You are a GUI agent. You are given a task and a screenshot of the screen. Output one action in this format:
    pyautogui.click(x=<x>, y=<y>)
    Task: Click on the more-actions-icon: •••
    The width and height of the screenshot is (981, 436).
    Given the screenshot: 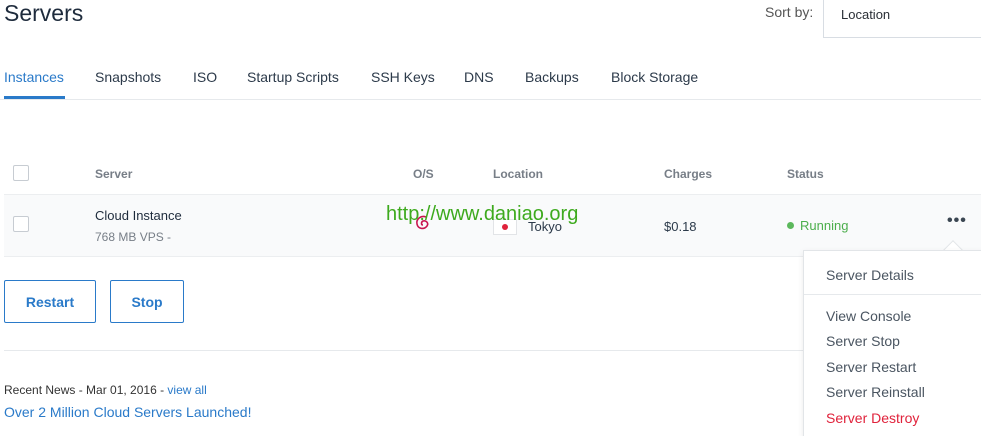 What is the action you would take?
    pyautogui.click(x=957, y=221)
    